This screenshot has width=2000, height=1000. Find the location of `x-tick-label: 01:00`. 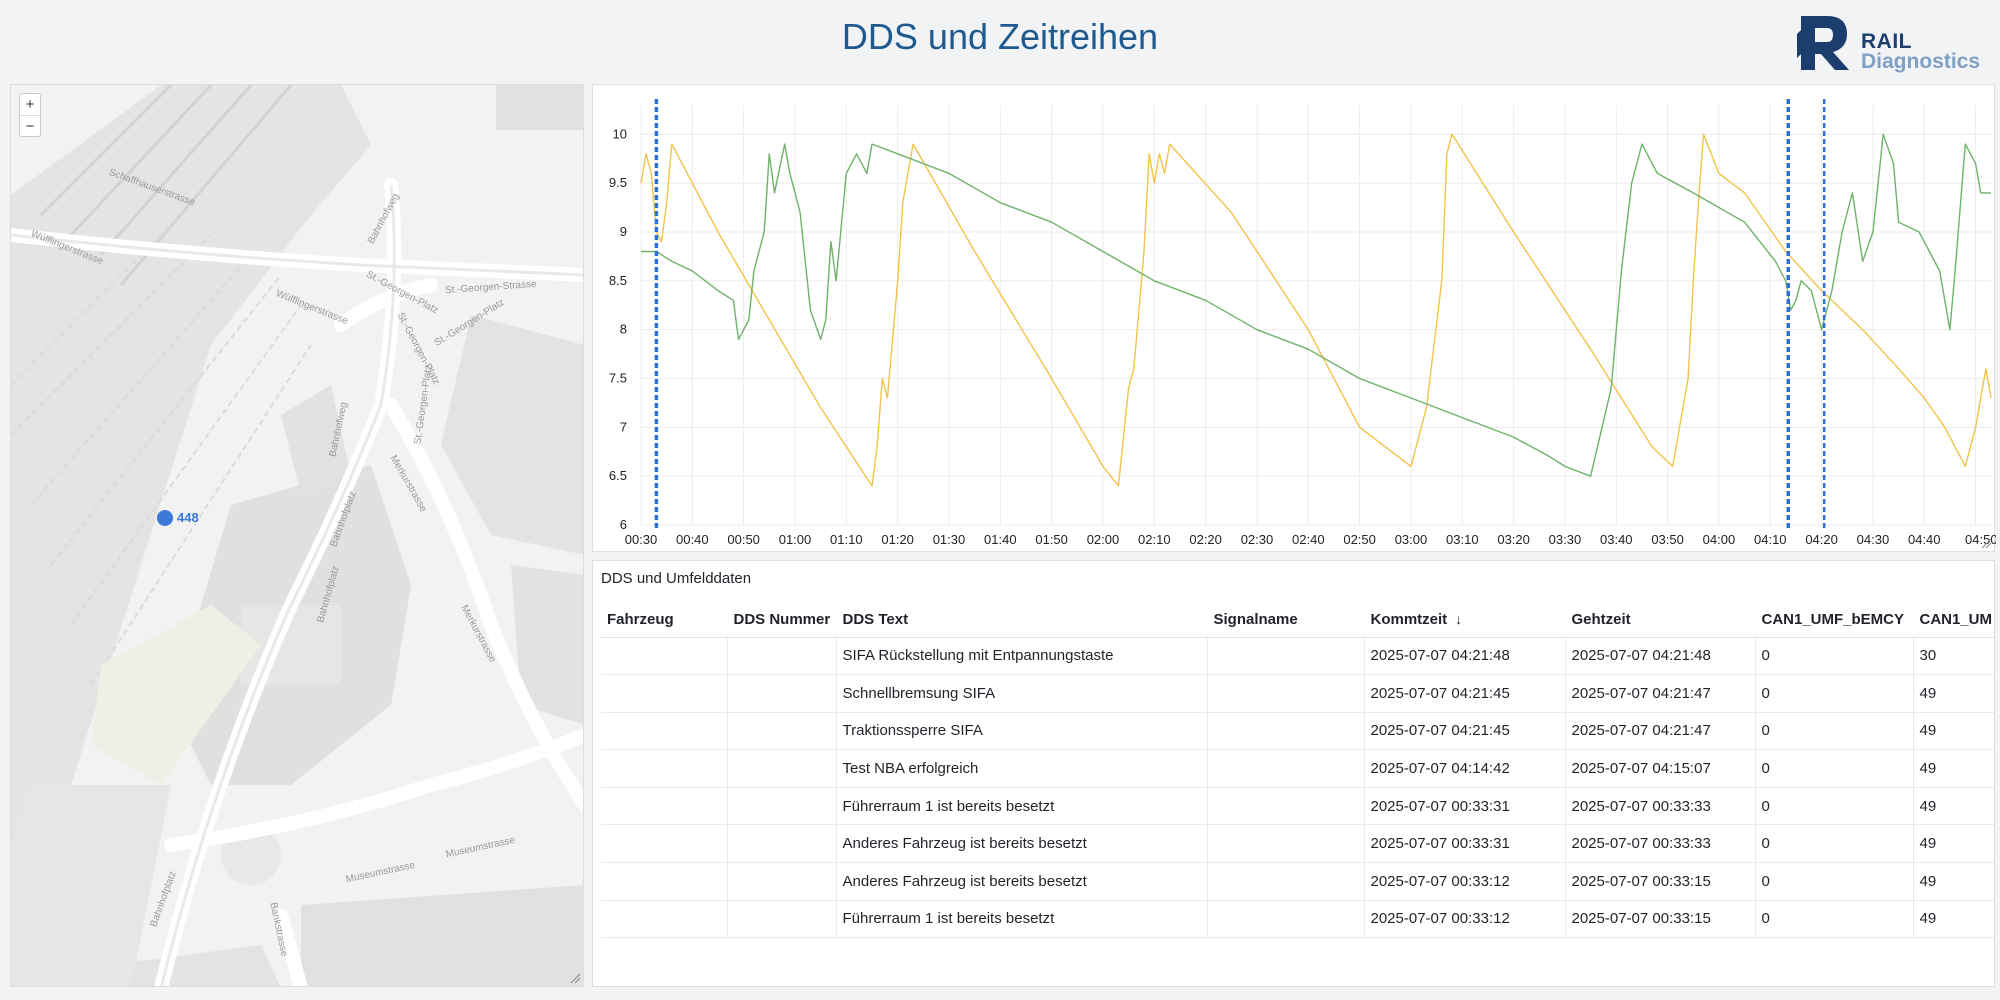

x-tick-label: 01:00 is located at coordinates (795, 539).